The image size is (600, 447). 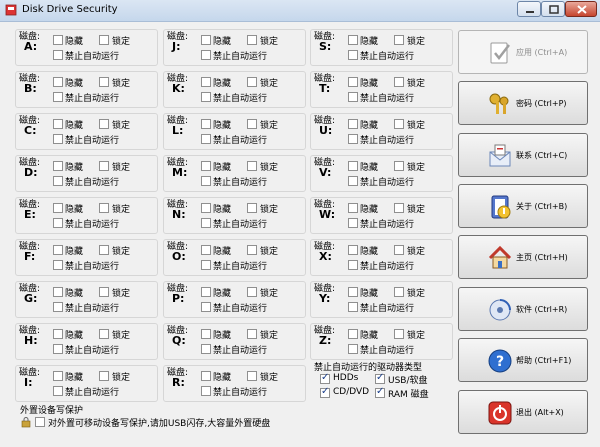 I want to click on about-button: 关于 (Ctrl+B), so click(x=523, y=206).